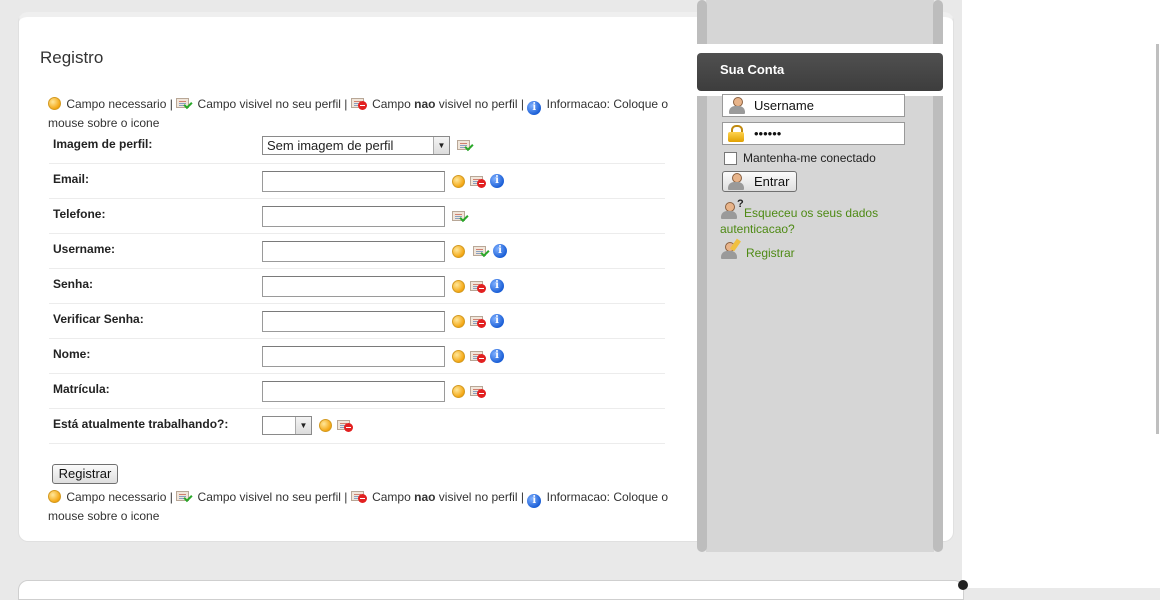 This screenshot has width=1160, height=600. I want to click on user-add-icon, so click(730, 248).